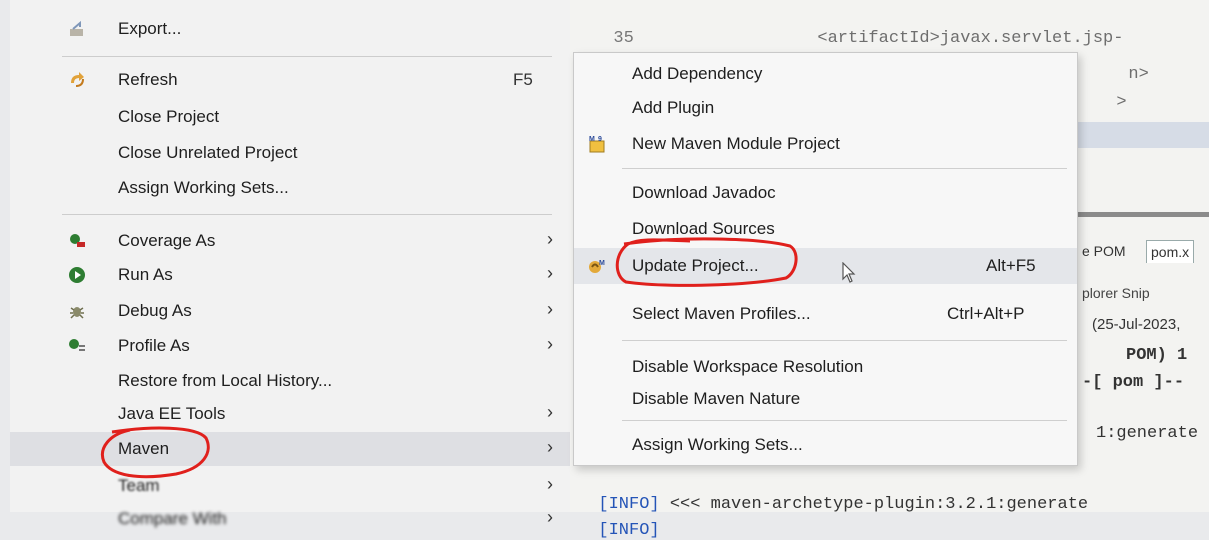 The height and width of the screenshot is (540, 1209). I want to click on run-icon, so click(77, 275).